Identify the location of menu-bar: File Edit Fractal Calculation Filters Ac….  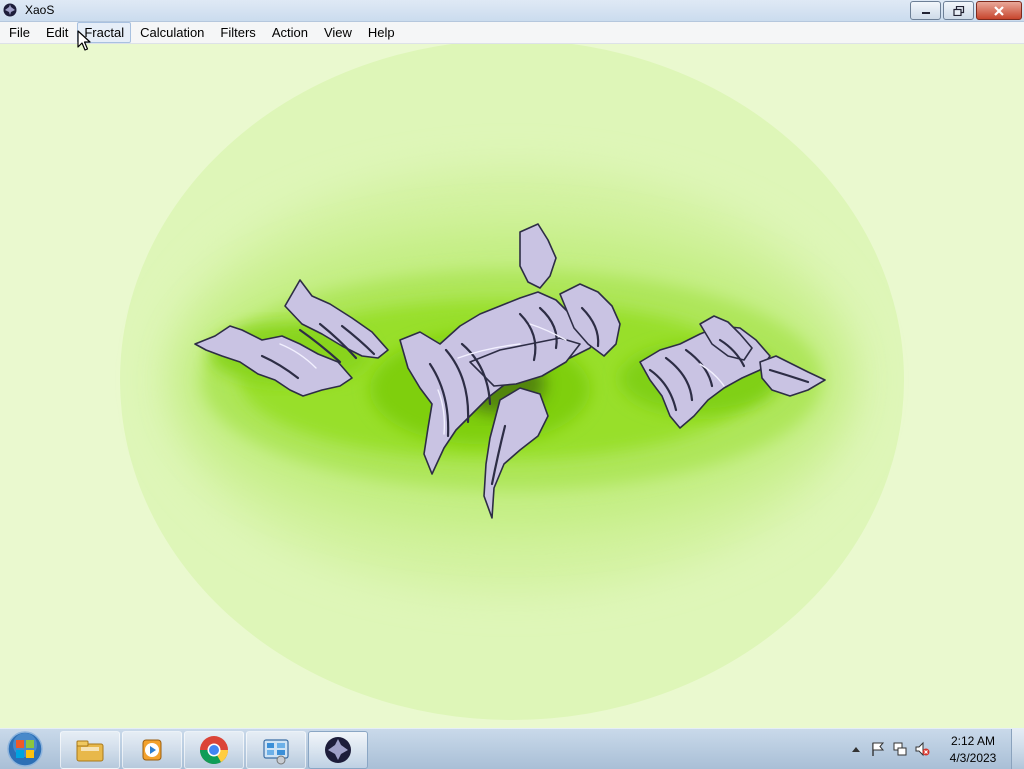
(512, 33).